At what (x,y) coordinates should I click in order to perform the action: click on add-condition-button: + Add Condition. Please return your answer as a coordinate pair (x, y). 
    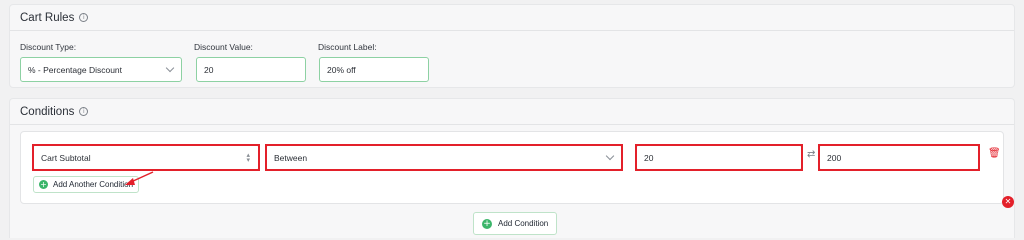
    Looking at the image, I should click on (515, 223).